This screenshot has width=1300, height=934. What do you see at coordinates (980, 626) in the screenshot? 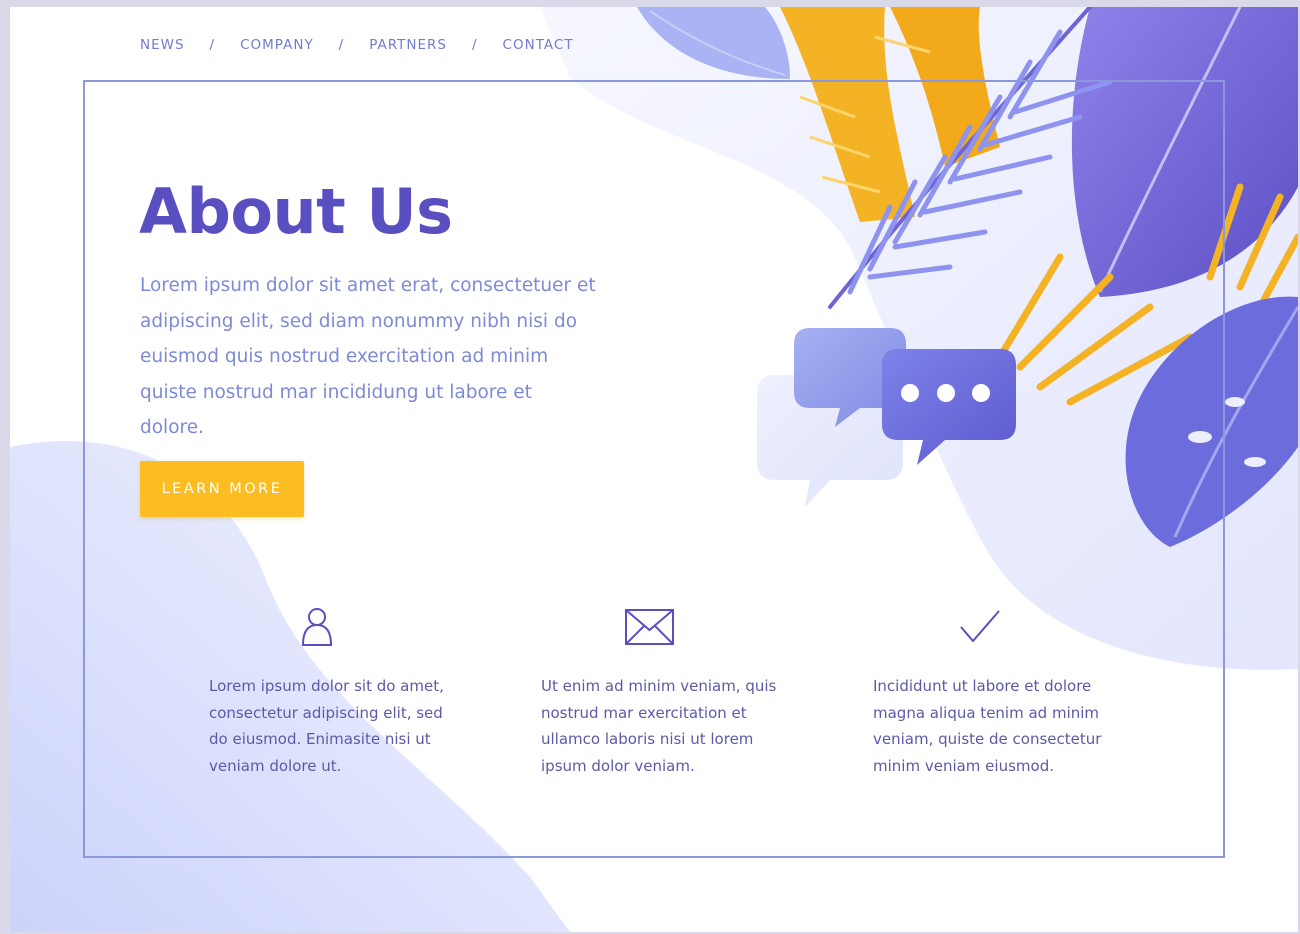
I see `checkmark-icon` at bounding box center [980, 626].